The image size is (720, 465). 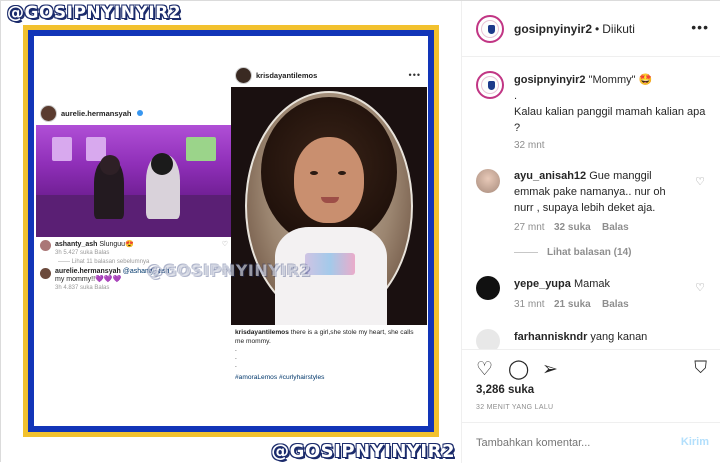 I want to click on add-comment-bar: Kirim, so click(x=591, y=443).